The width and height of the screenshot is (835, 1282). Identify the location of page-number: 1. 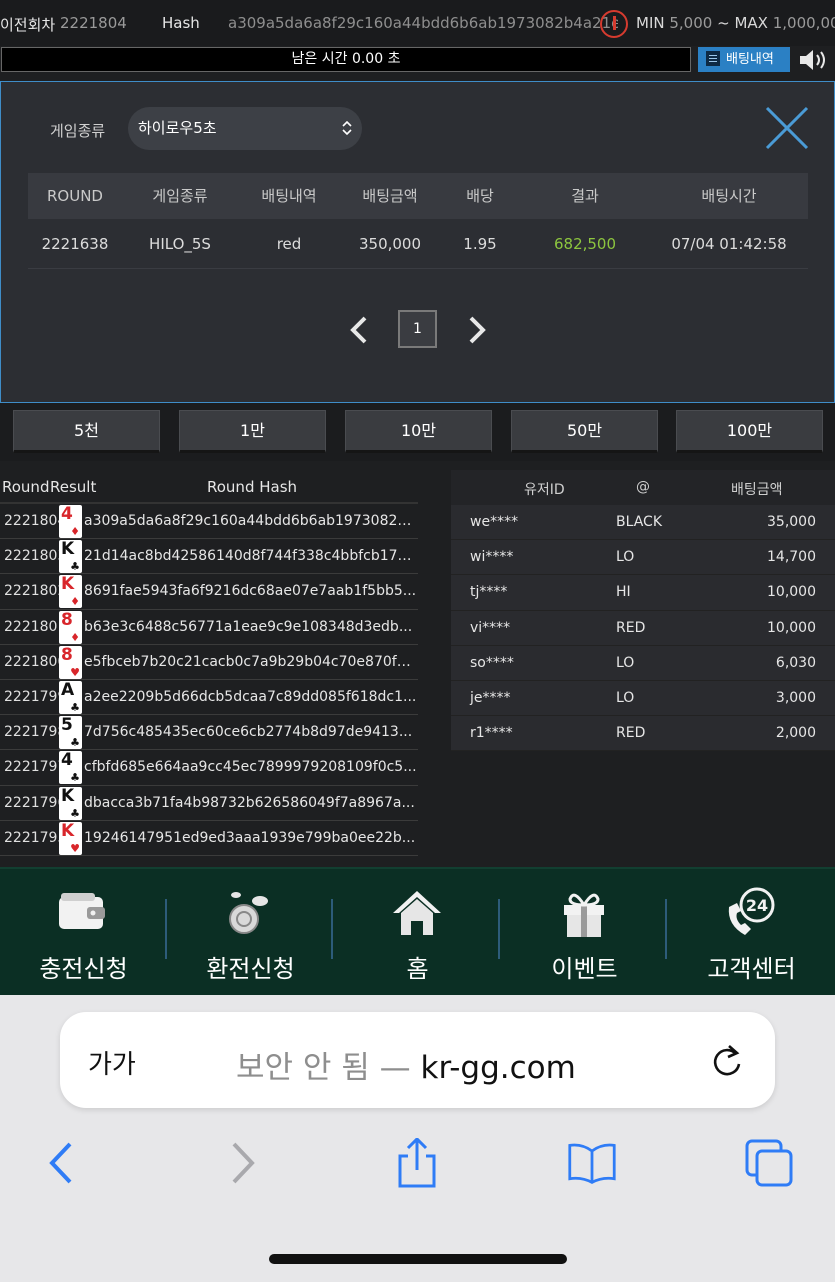
(417, 329).